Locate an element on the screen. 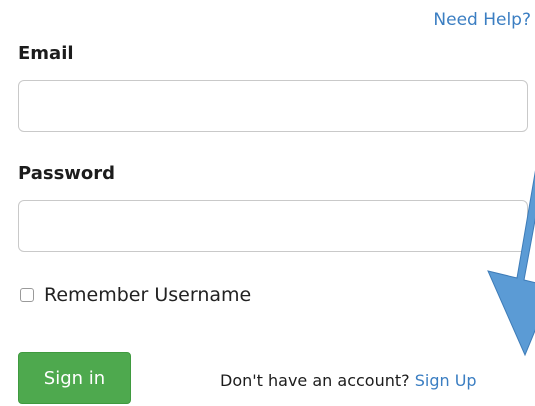 The width and height of the screenshot is (535, 406). arrow-shape is located at coordinates (511, 263).